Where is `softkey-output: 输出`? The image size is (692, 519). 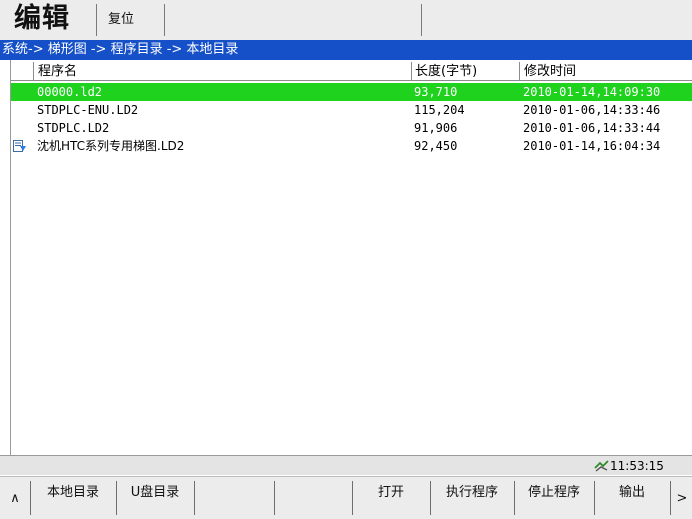
softkey-output: 输出 is located at coordinates (632, 497).